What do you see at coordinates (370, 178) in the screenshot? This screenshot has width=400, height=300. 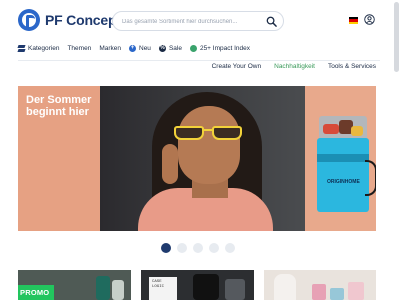 I see `cooler-bag-strap` at bounding box center [370, 178].